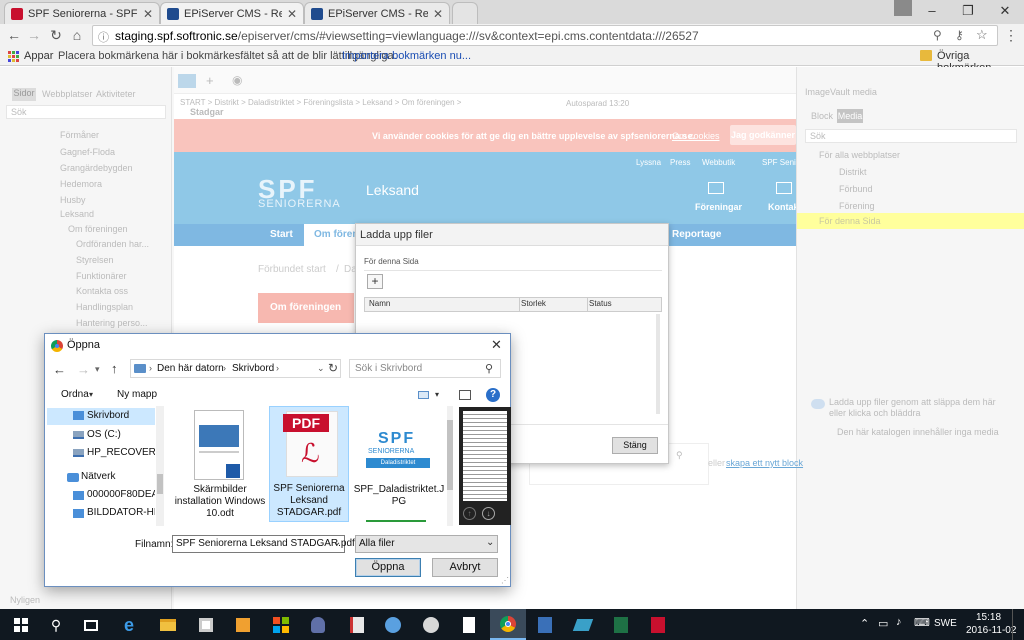 The image size is (1024, 640). I want to click on nav-item: HP_RECOVERY (D, so click(101, 453).